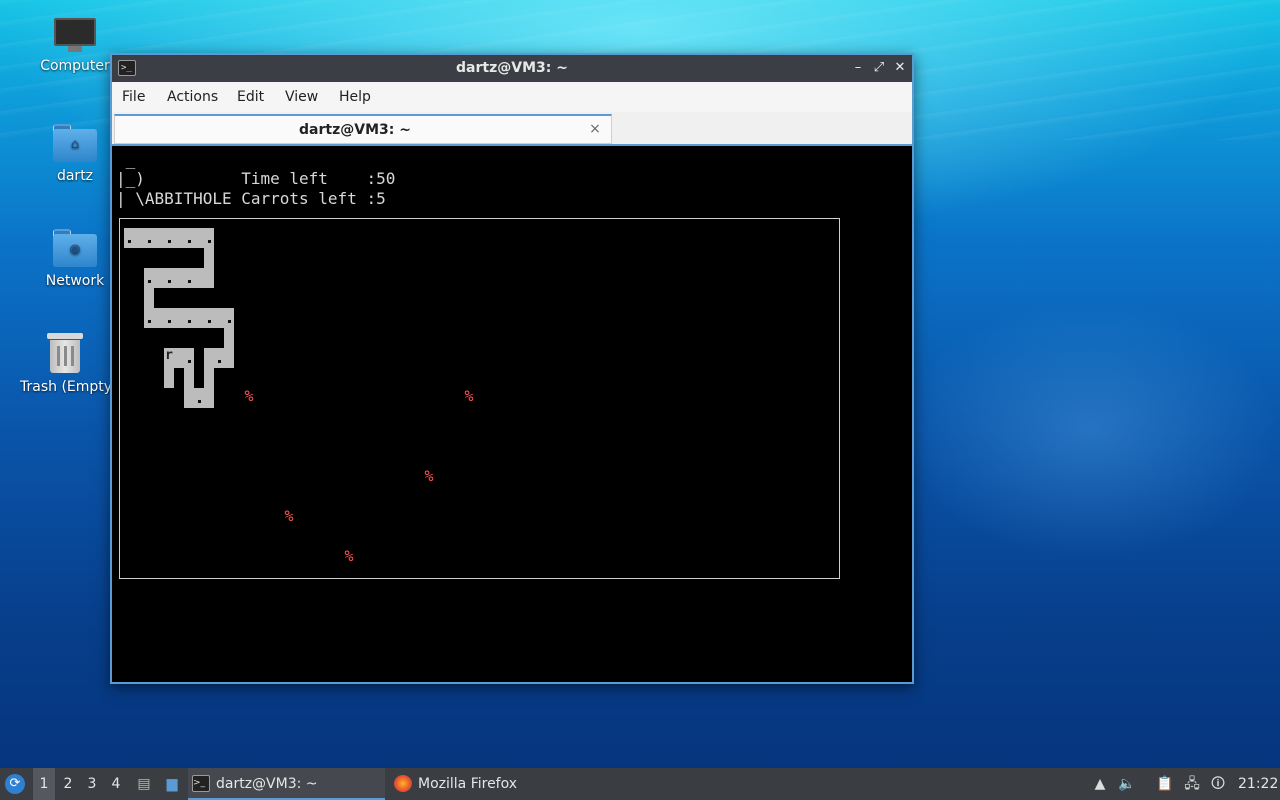 The height and width of the screenshot is (800, 1280). What do you see at coordinates (1100, 784) in the screenshot?
I see `tray-expand-icon: ▲` at bounding box center [1100, 784].